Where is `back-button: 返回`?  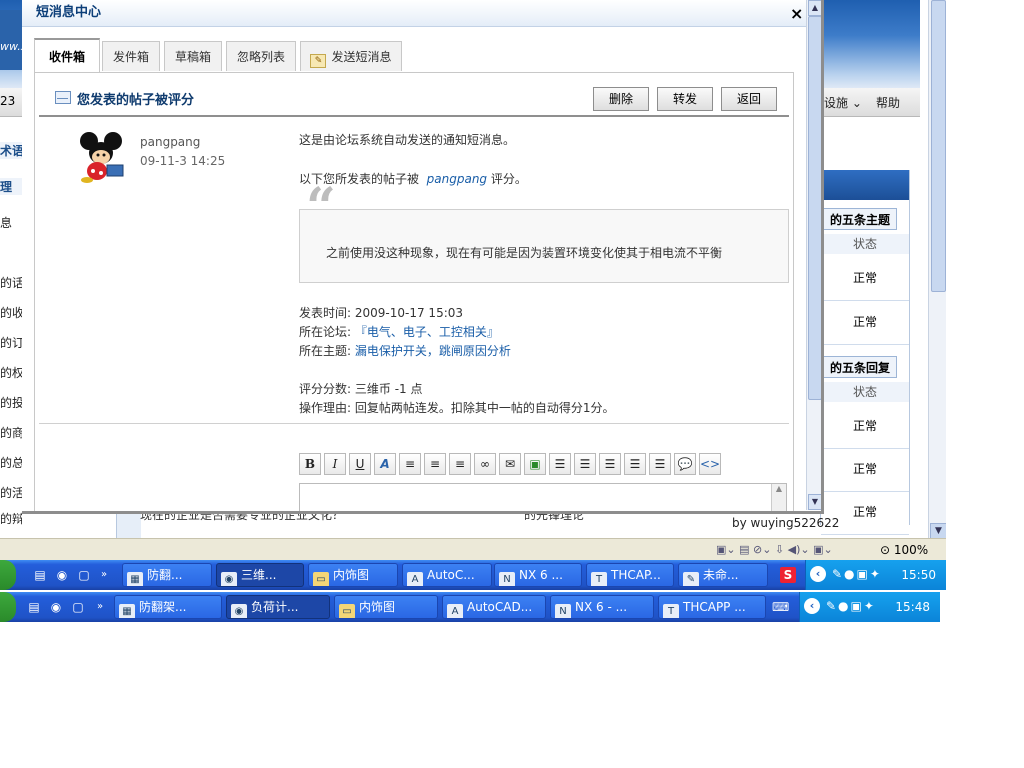
back-button: 返回 is located at coordinates (749, 99).